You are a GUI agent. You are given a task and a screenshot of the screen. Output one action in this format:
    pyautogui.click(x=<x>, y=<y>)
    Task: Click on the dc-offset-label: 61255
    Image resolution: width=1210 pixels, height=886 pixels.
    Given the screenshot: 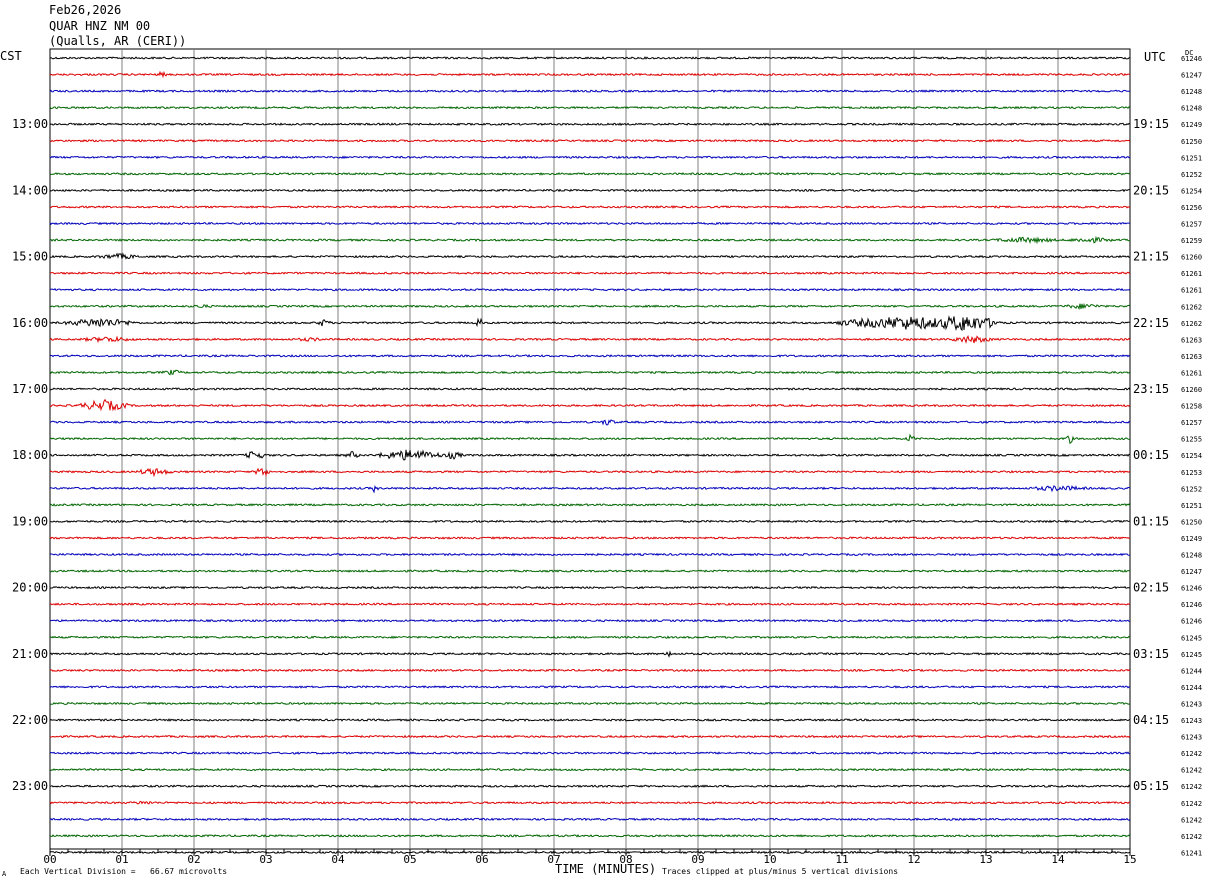 What is the action you would take?
    pyautogui.click(x=1191, y=440)
    